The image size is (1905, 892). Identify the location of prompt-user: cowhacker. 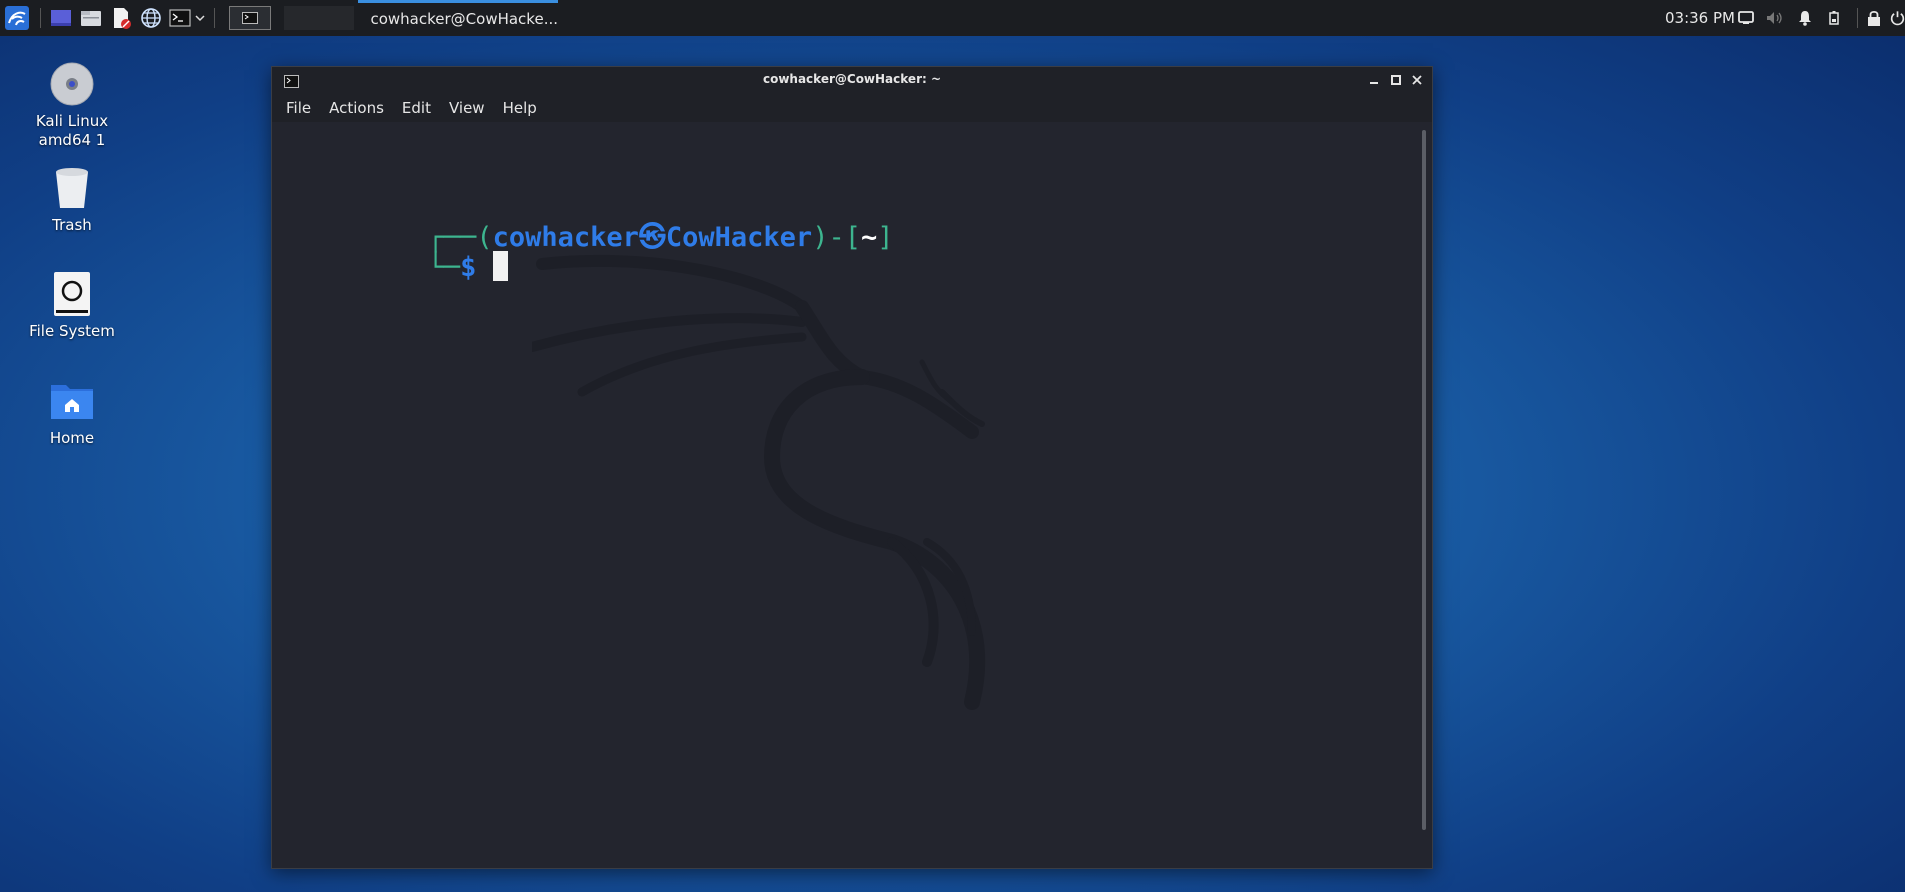
(565, 237).